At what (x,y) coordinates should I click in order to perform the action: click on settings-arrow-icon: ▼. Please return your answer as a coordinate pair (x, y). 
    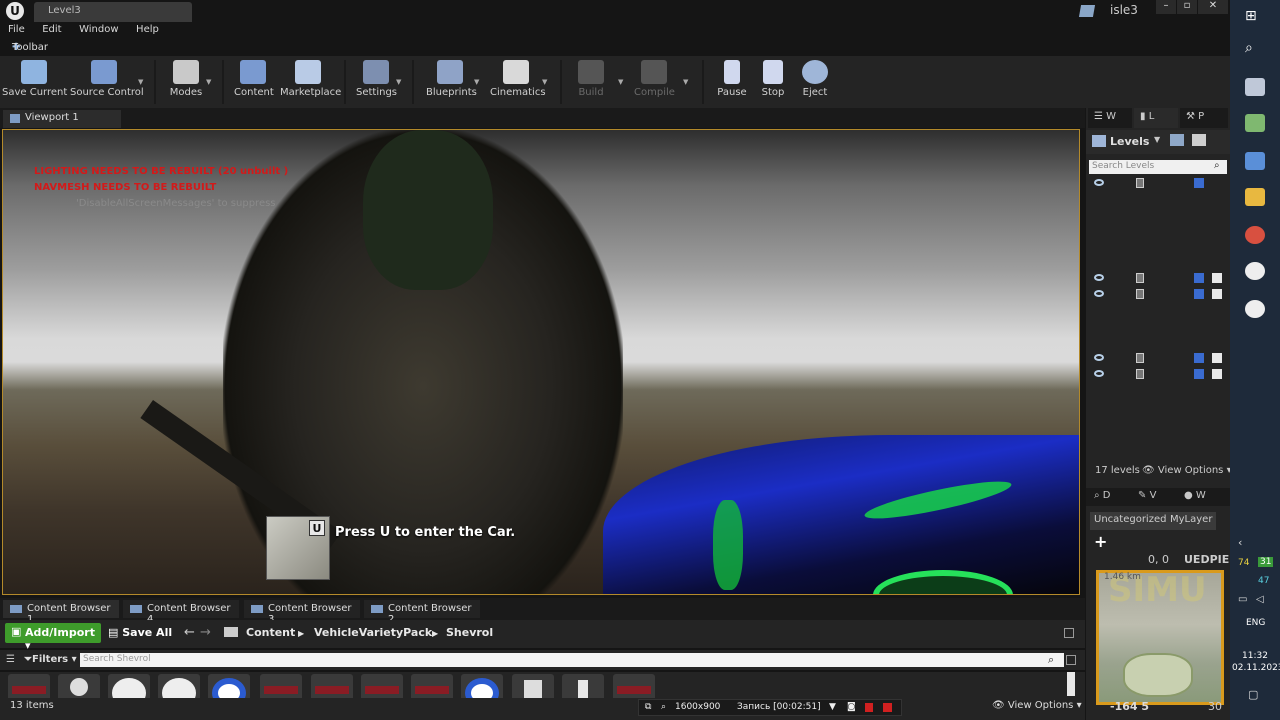
    Looking at the image, I should click on (398, 82).